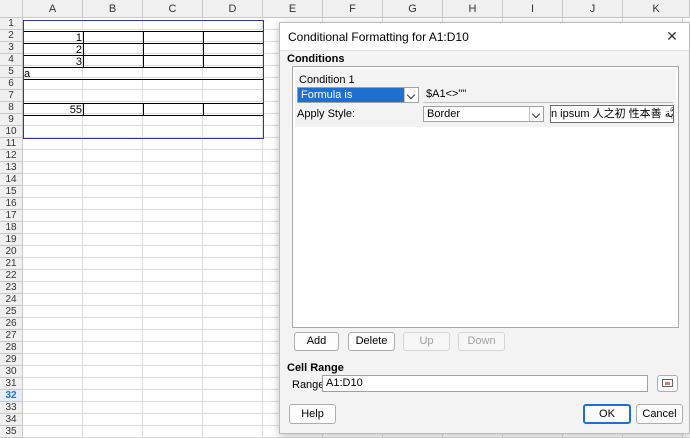 Image resolution: width=690 pixels, height=438 pixels. What do you see at coordinates (11, 216) in the screenshot?
I see `row-header-17: 17` at bounding box center [11, 216].